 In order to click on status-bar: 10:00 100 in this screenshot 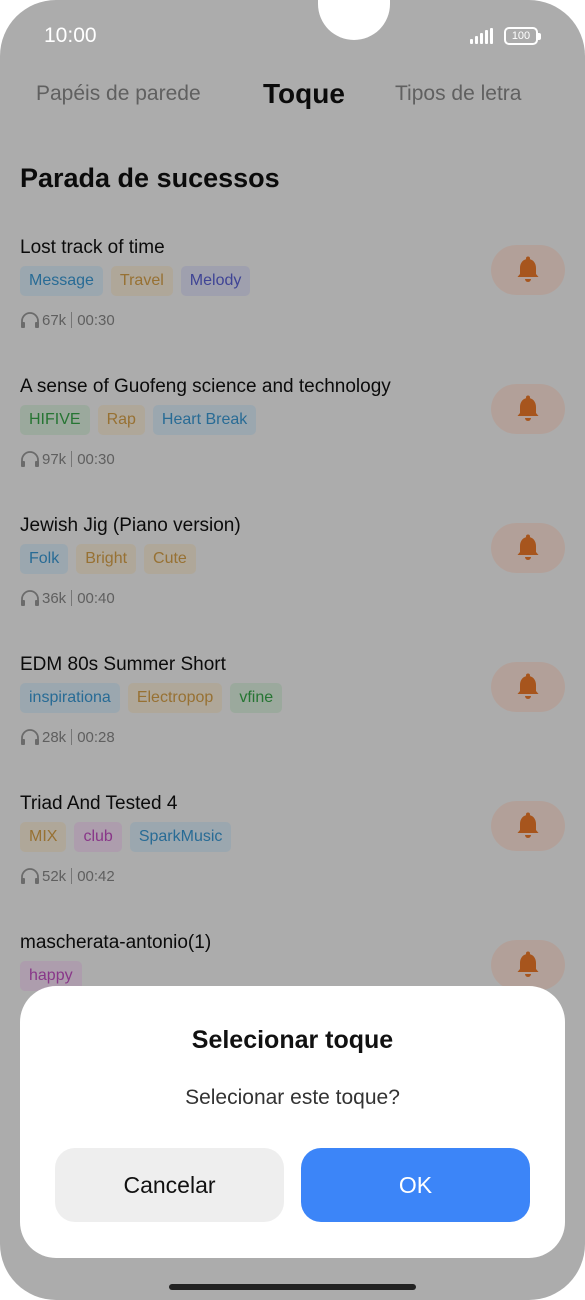, I will do `click(292, 35)`.